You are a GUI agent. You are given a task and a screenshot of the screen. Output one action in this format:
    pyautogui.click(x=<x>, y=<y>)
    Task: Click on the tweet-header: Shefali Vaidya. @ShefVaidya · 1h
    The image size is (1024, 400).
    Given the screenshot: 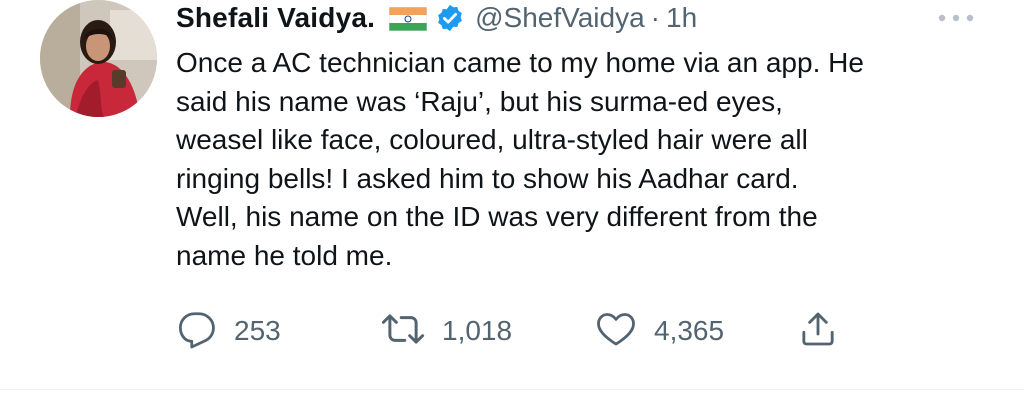 What is the action you would take?
    pyautogui.click(x=436, y=18)
    